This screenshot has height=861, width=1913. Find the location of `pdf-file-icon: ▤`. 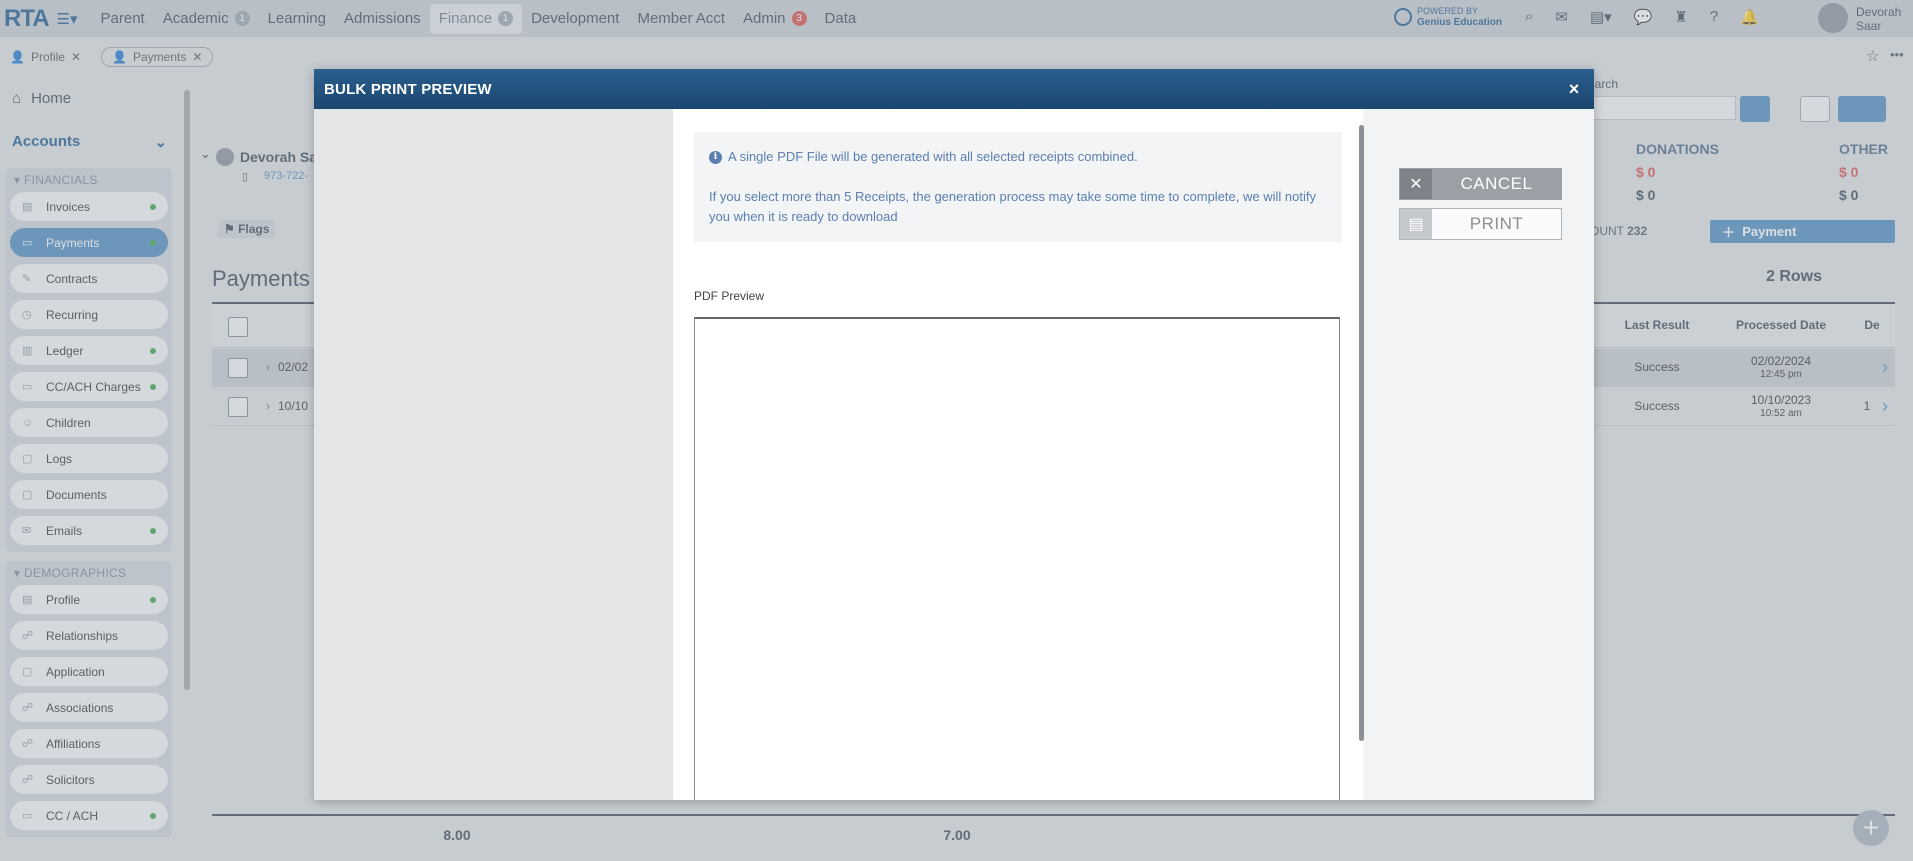

pdf-file-icon: ▤ is located at coordinates (1416, 224).